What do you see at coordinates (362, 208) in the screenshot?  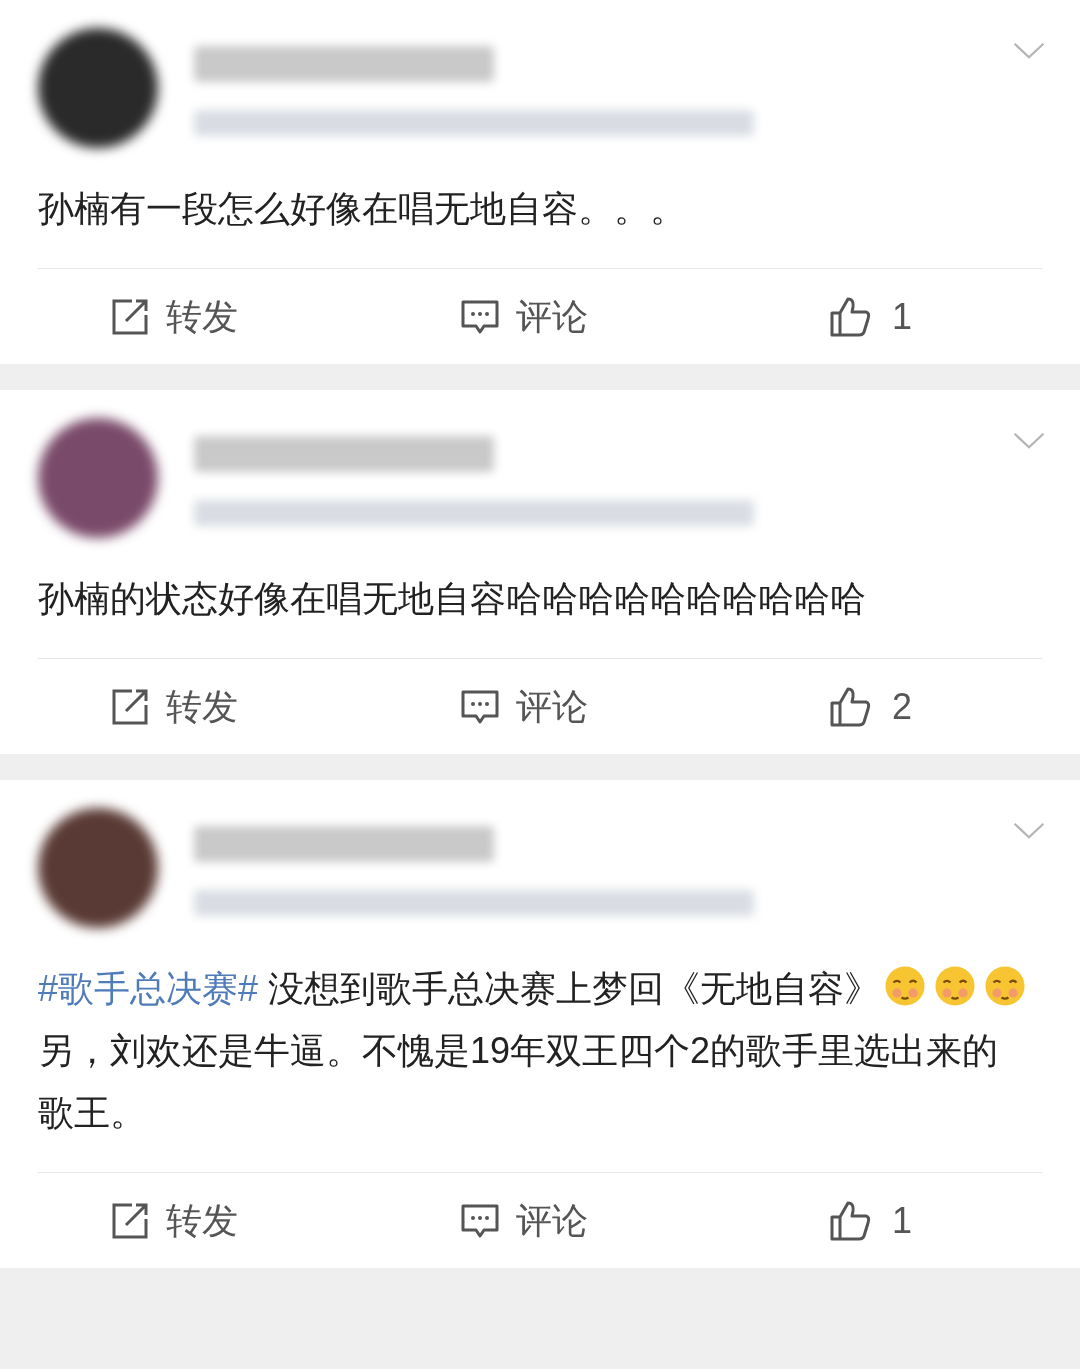 I see `post-text: 孙楠有一段怎么好像在唱无地自容。。。` at bounding box center [362, 208].